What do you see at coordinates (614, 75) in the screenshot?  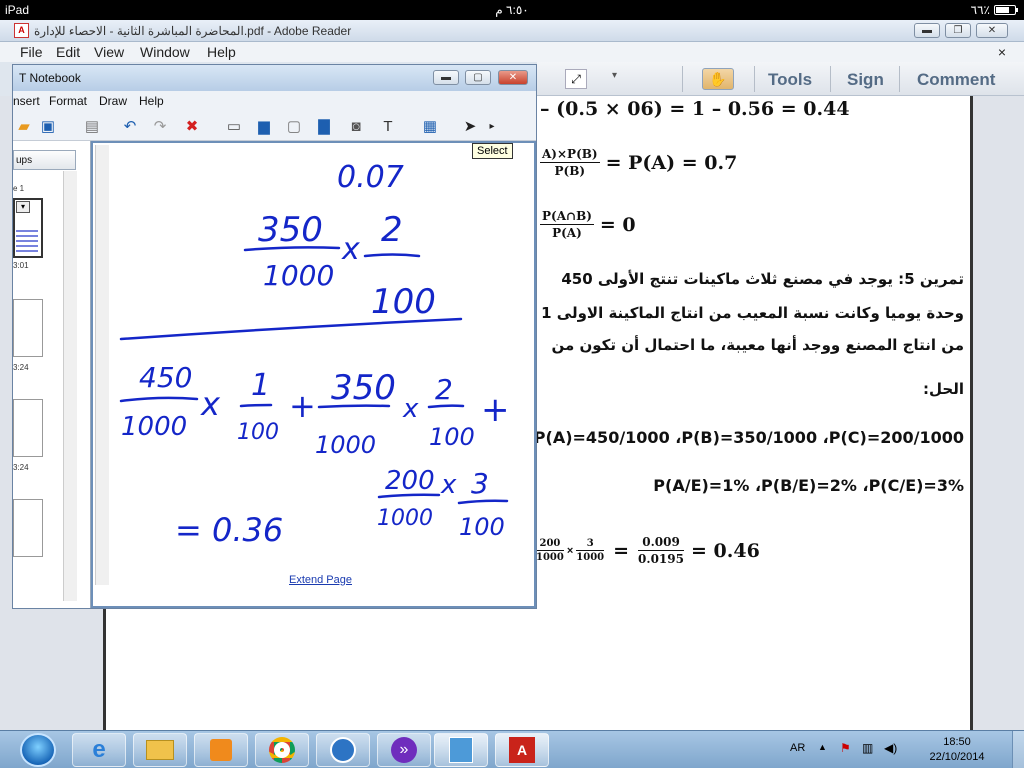 I see `chevron-down-icon: ▾` at bounding box center [614, 75].